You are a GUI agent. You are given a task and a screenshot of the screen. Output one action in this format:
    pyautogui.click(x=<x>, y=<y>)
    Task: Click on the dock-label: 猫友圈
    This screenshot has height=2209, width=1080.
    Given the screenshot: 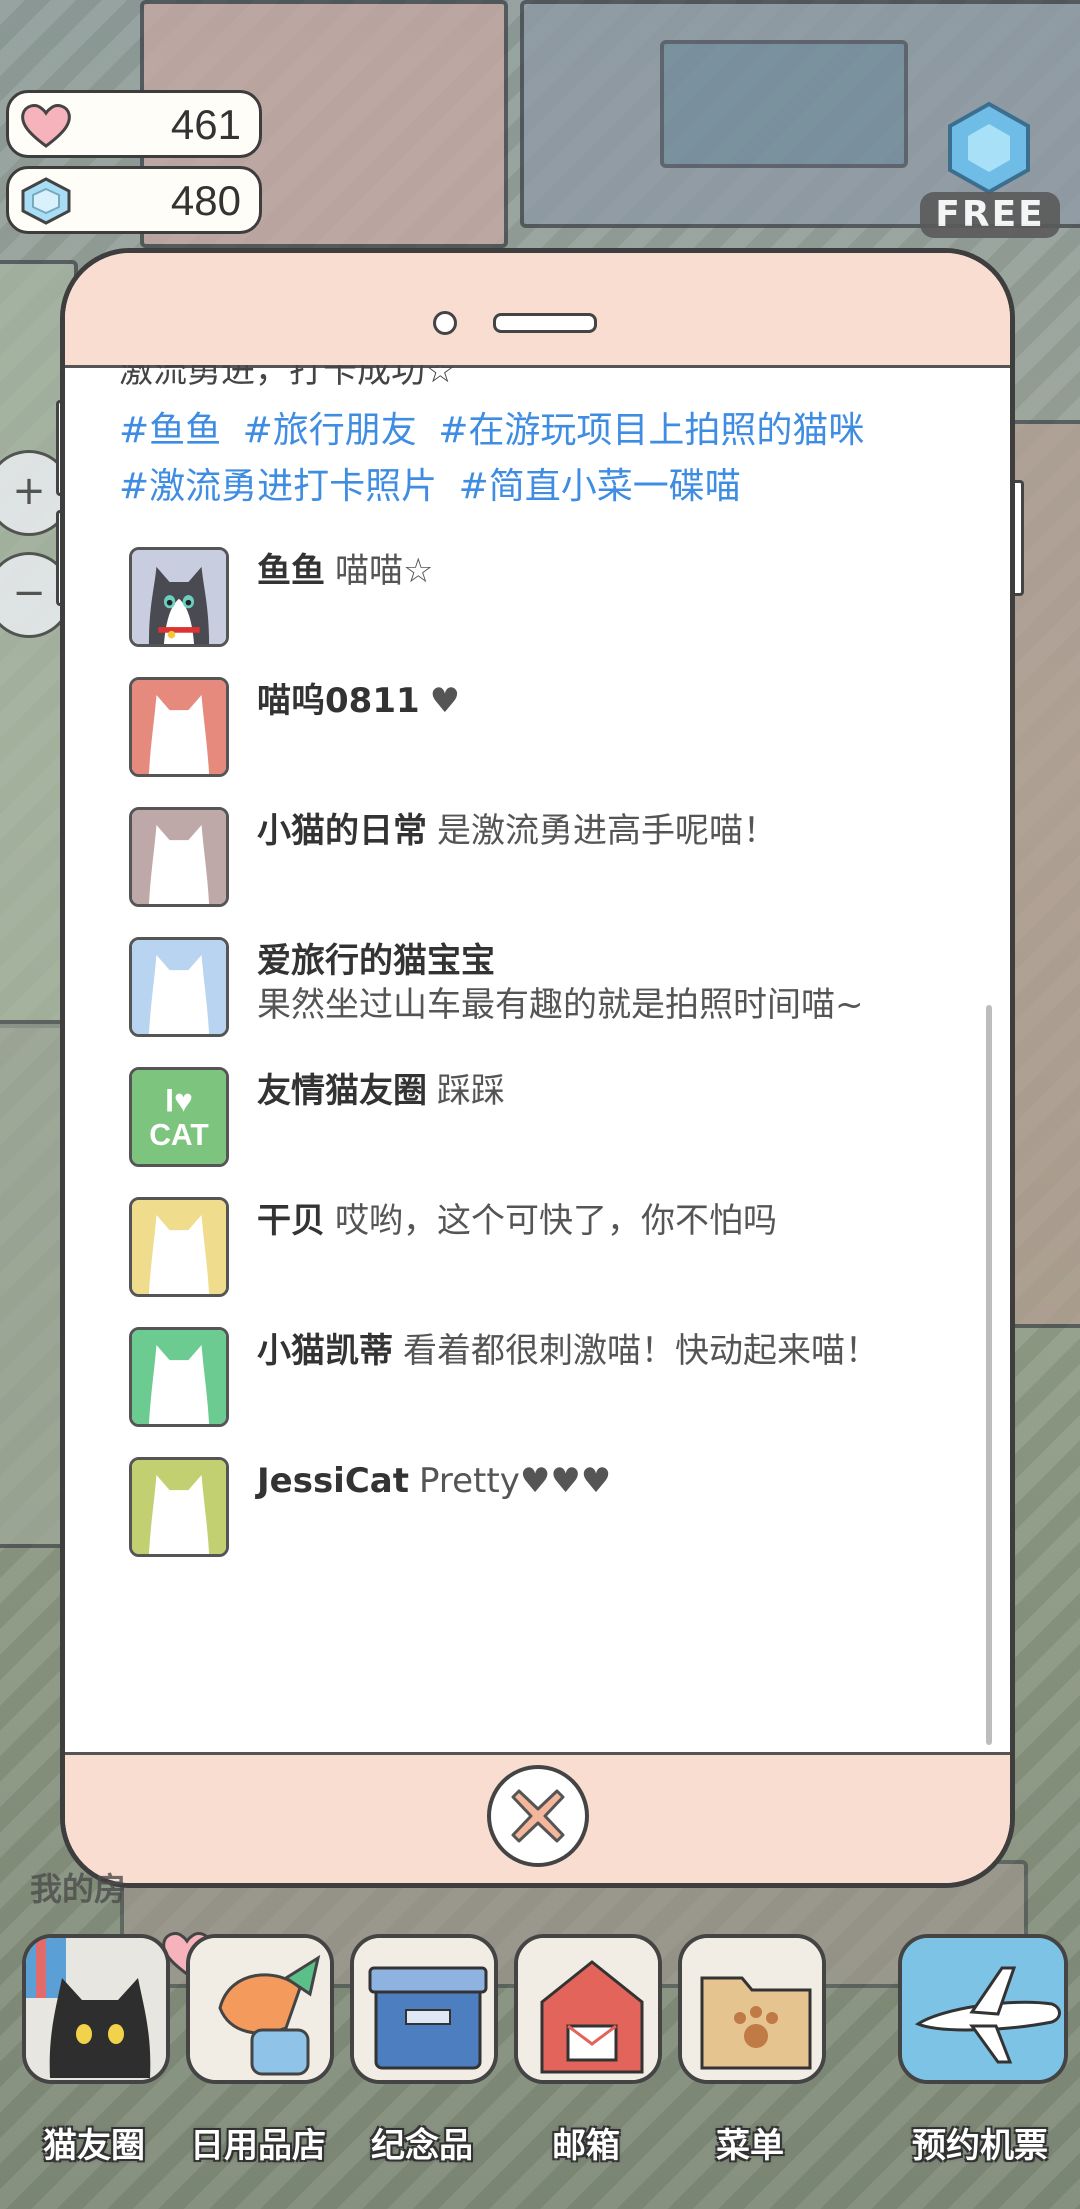 What is the action you would take?
    pyautogui.click(x=94, y=2146)
    